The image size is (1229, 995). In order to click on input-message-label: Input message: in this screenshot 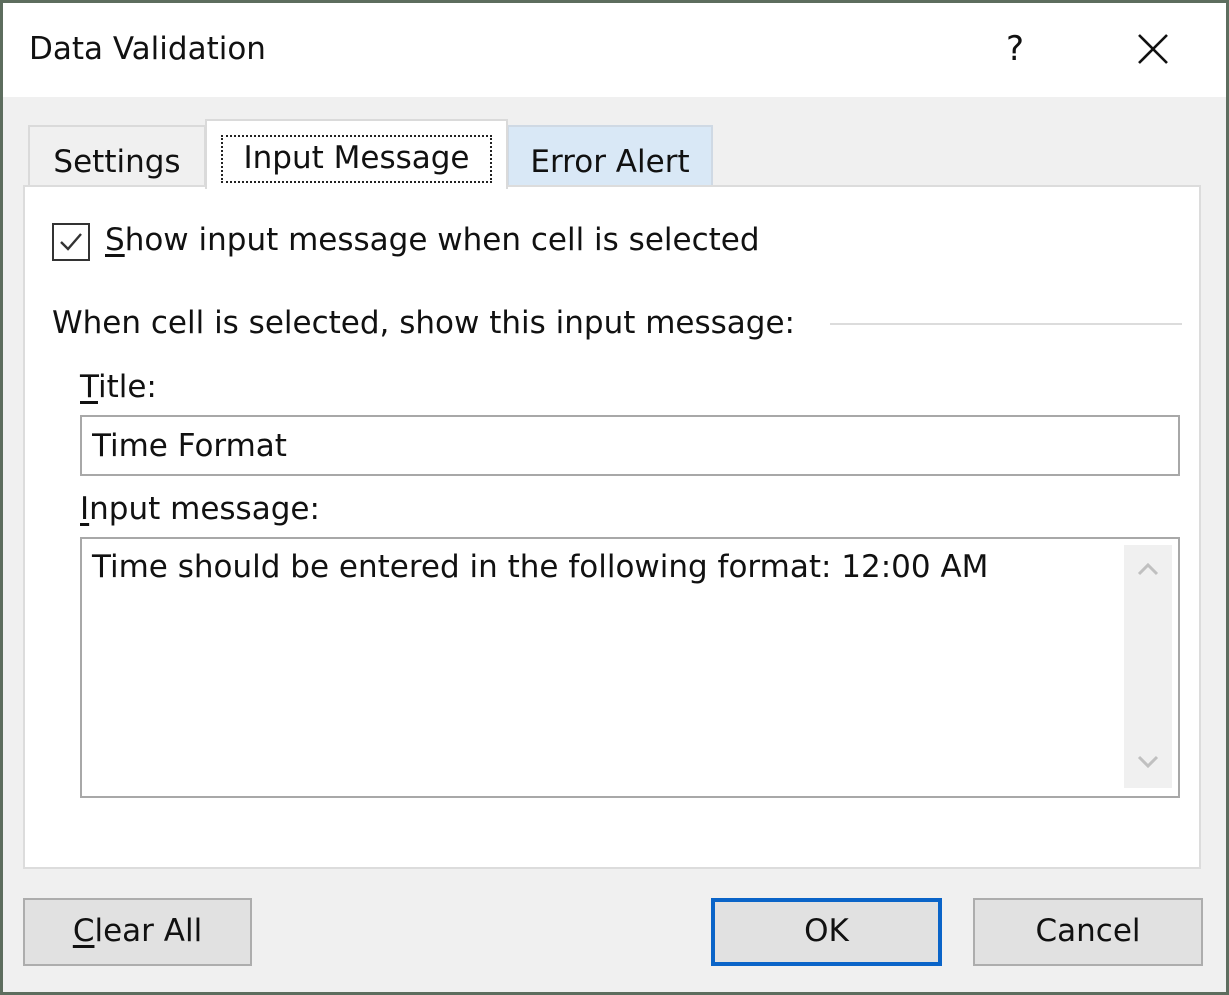, I will do `click(200, 509)`.